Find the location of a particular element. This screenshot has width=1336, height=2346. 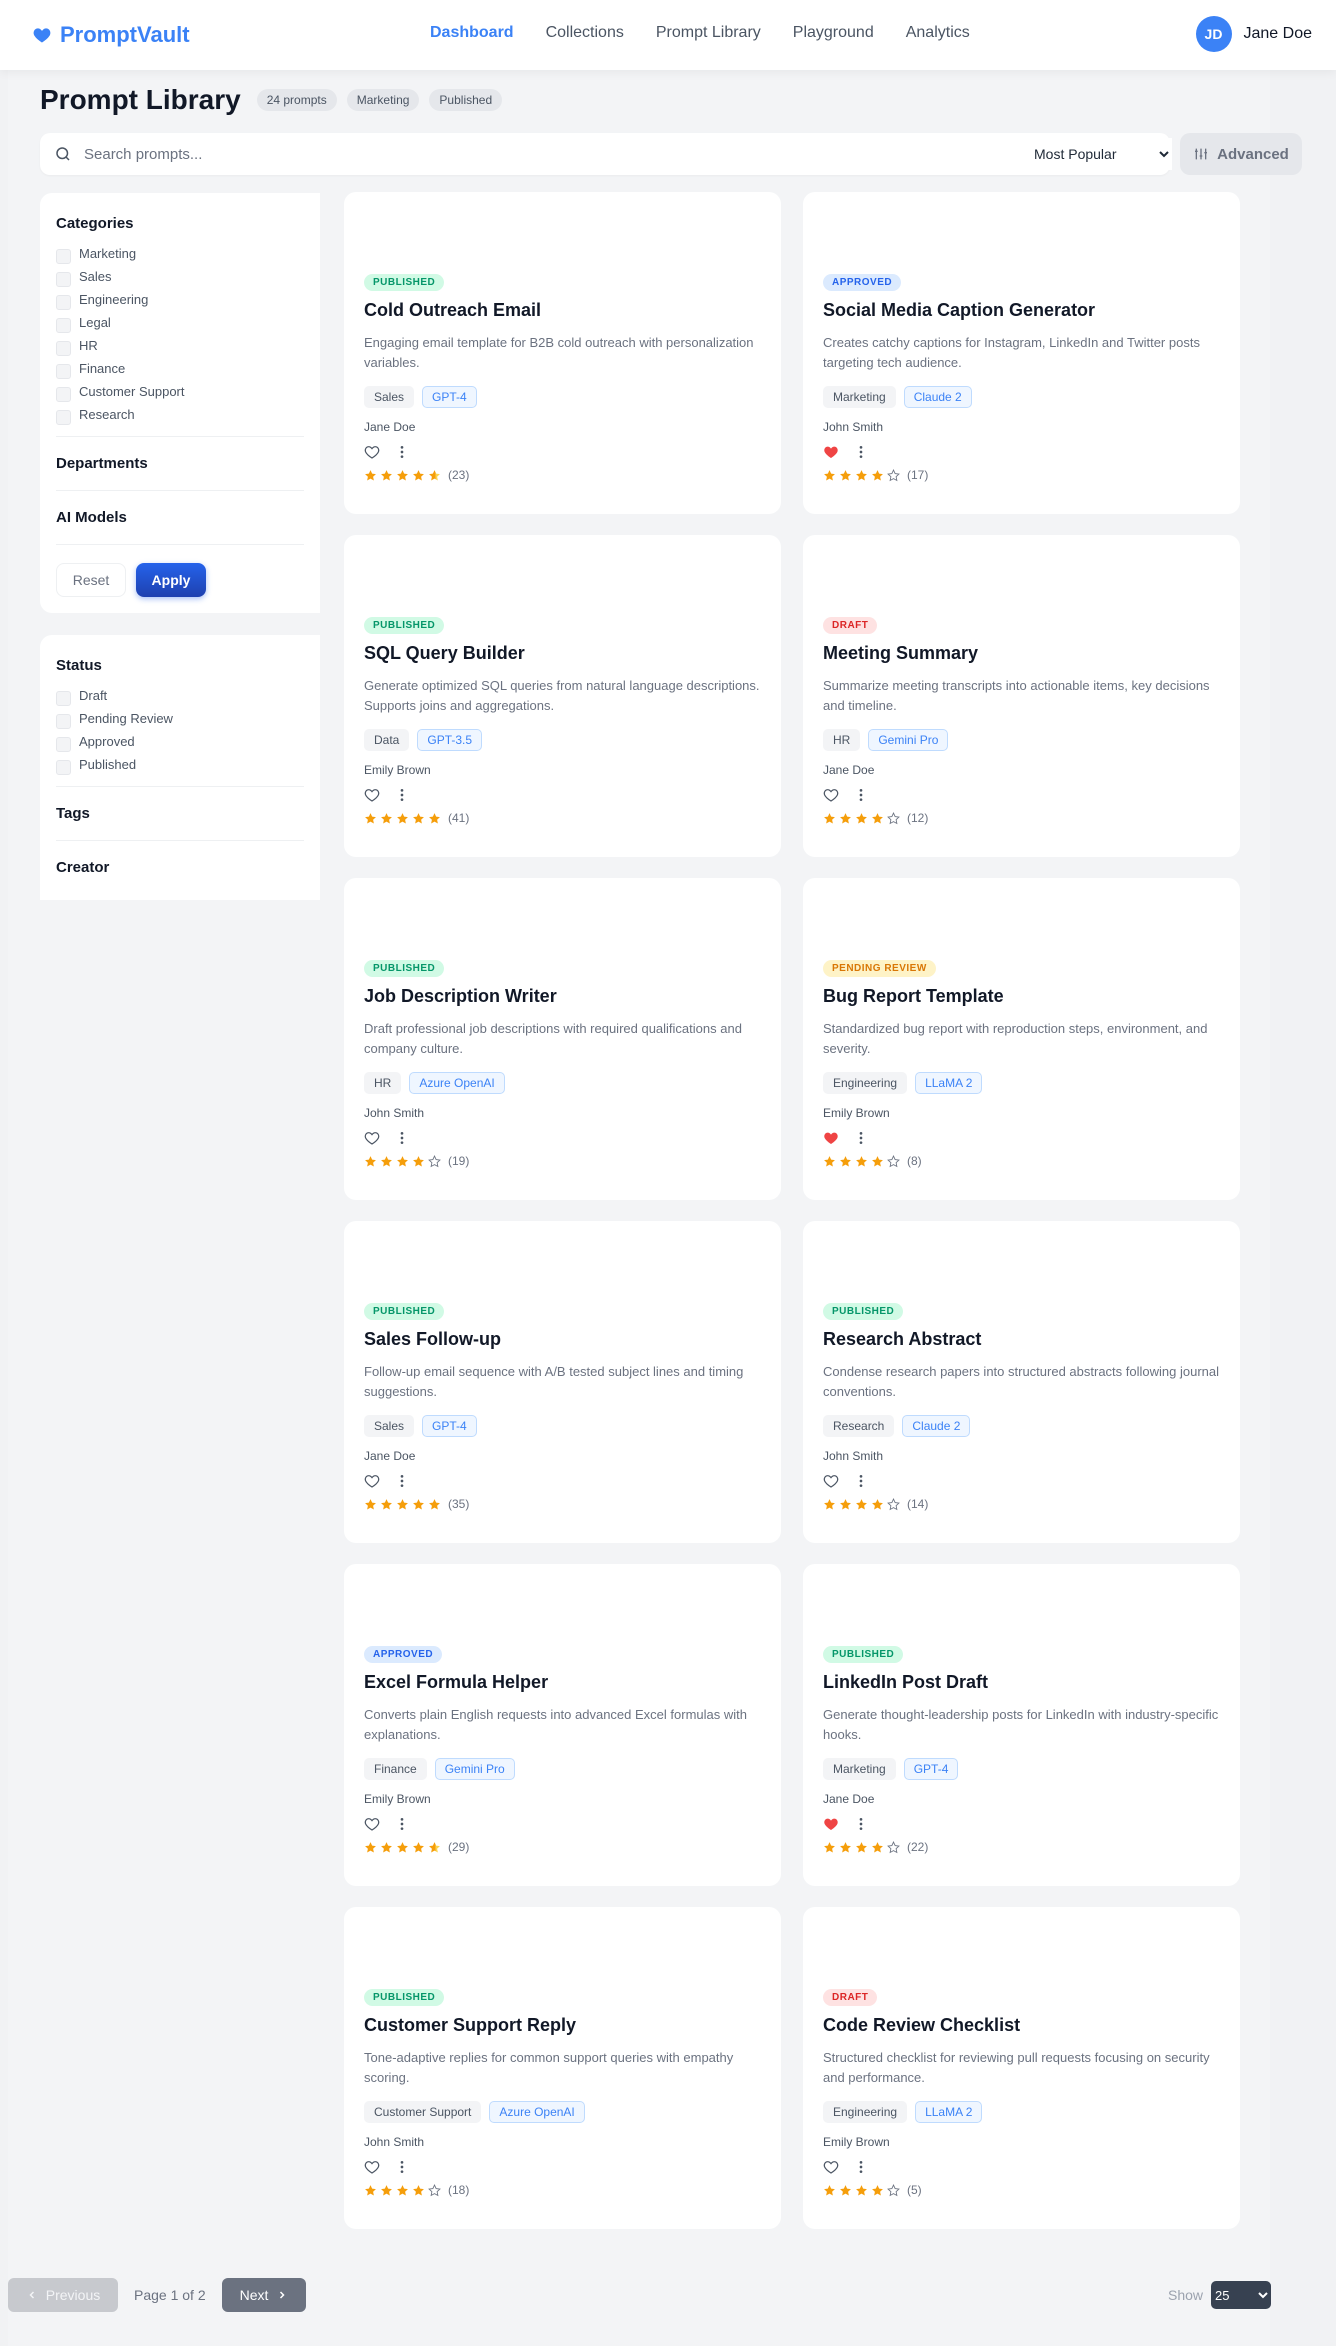

category-option: Engineering is located at coordinates (180, 299).